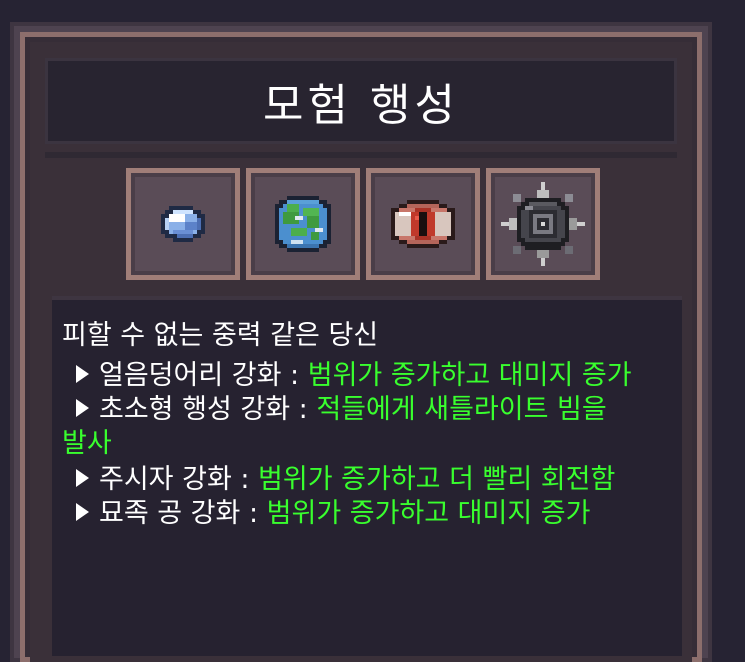 Image resolution: width=745 pixels, height=662 pixels. I want to click on panel-title: 모험 행성, so click(361, 105).